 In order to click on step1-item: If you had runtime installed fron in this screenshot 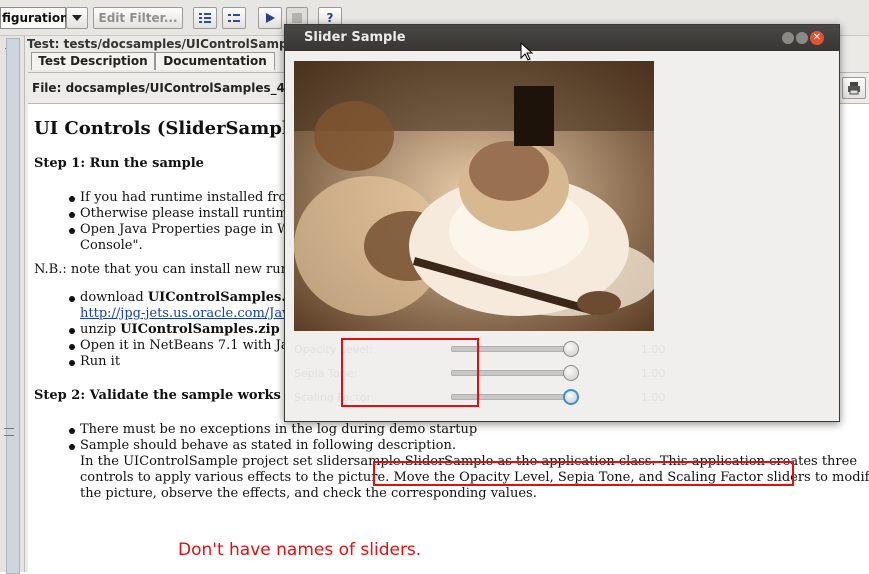, I will do `click(187, 197)`.